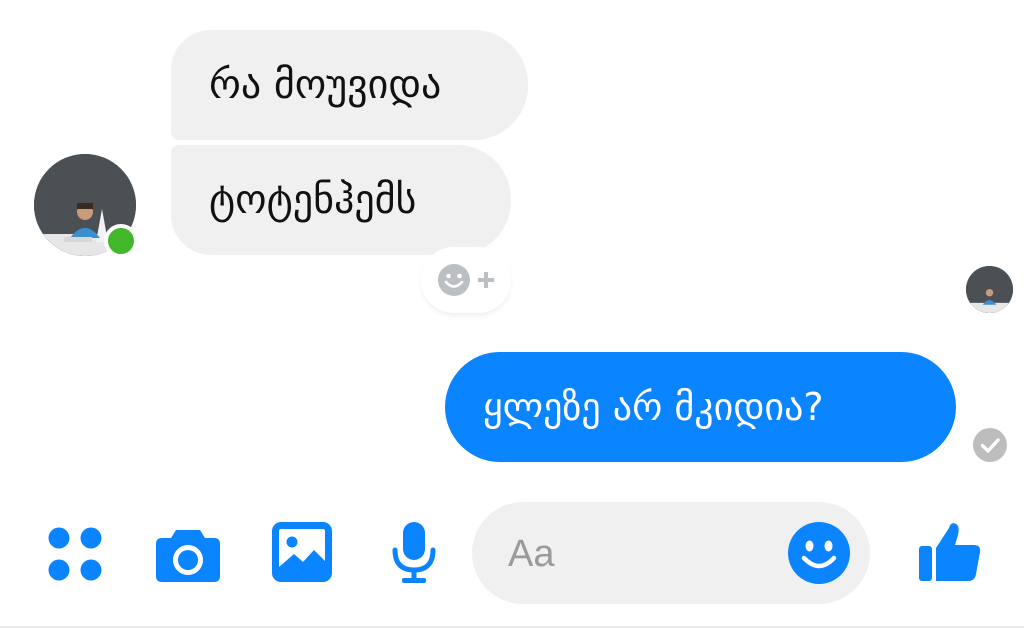 This screenshot has width=1024, height=628. Describe the element at coordinates (325, 85) in the screenshot. I see `message-text: რა მოუვიდა` at that location.